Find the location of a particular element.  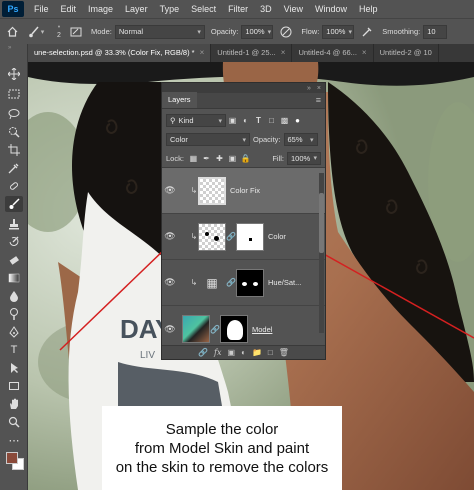

blur-tool-icon is located at coordinates (14, 296).